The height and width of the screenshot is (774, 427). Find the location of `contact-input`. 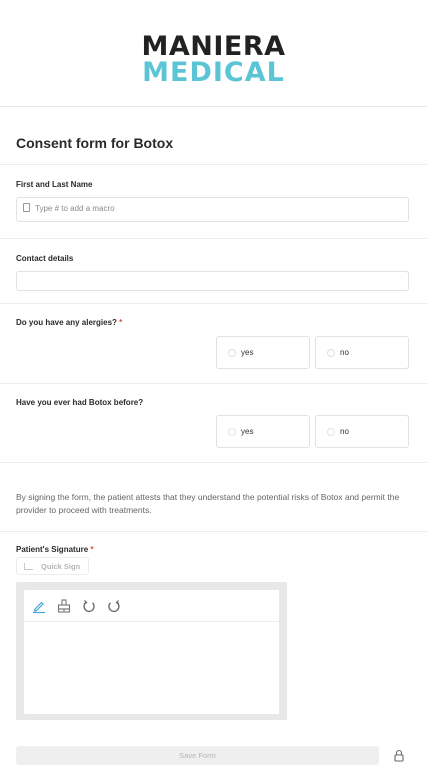

contact-input is located at coordinates (212, 281).